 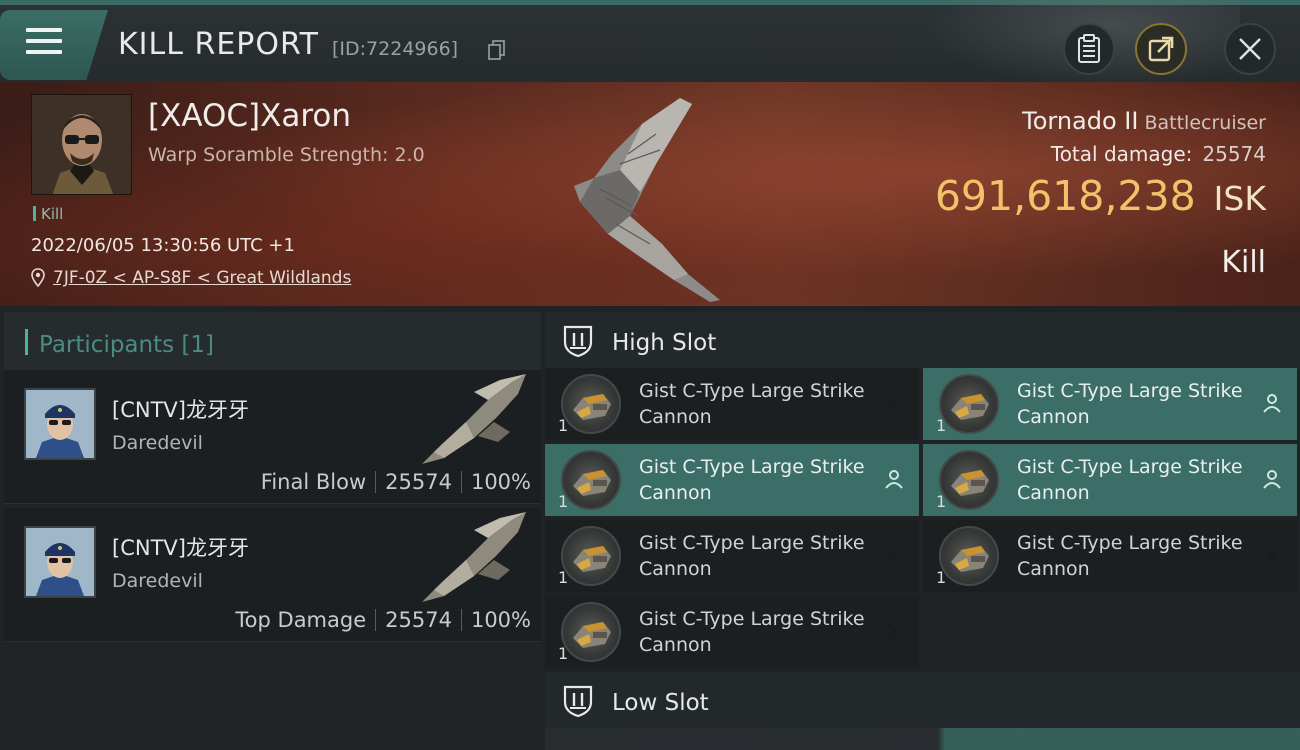 I want to click on high-slot-icon, so click(x=578, y=341).